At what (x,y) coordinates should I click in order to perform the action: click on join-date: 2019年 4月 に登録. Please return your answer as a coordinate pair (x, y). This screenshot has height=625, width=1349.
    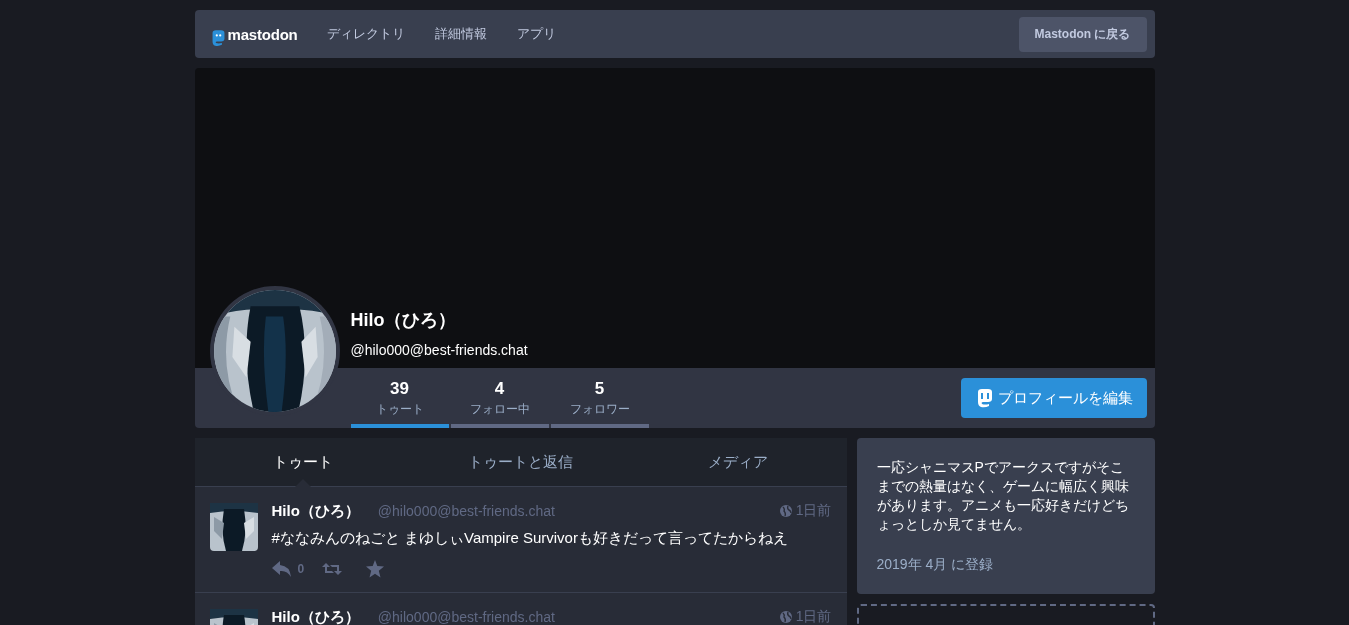
    Looking at the image, I should click on (935, 565).